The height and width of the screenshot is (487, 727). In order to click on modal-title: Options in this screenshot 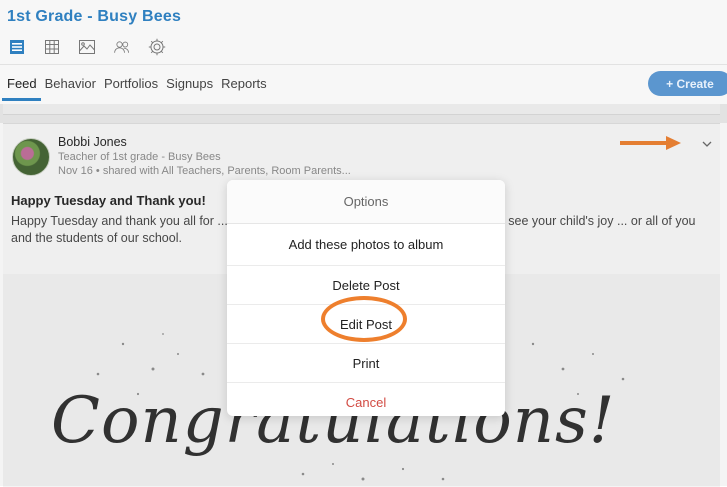, I will do `click(366, 202)`.